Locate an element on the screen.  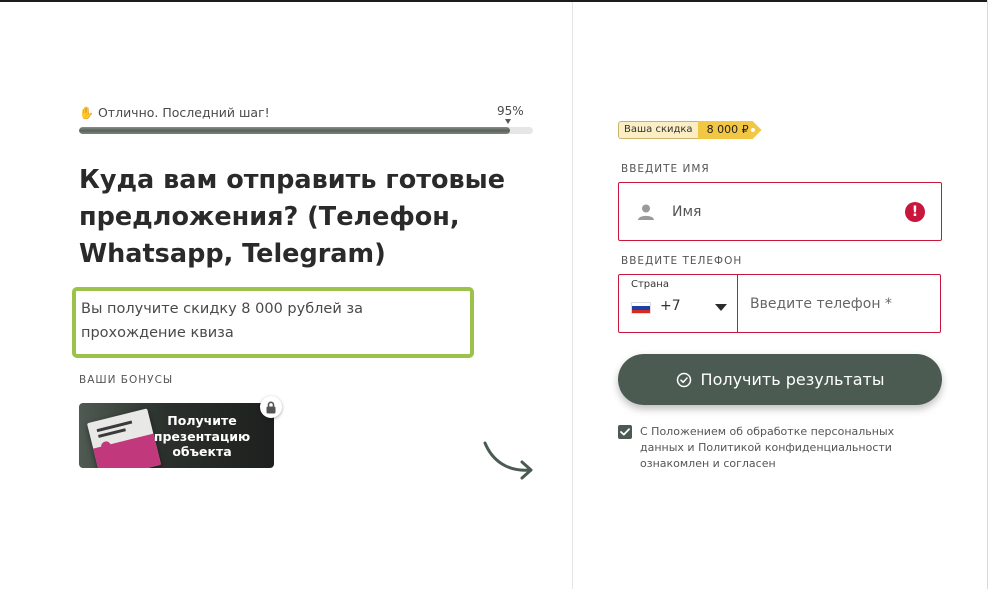
bonuses-heading: ВАШИ БОНУСЫ is located at coordinates (126, 380).